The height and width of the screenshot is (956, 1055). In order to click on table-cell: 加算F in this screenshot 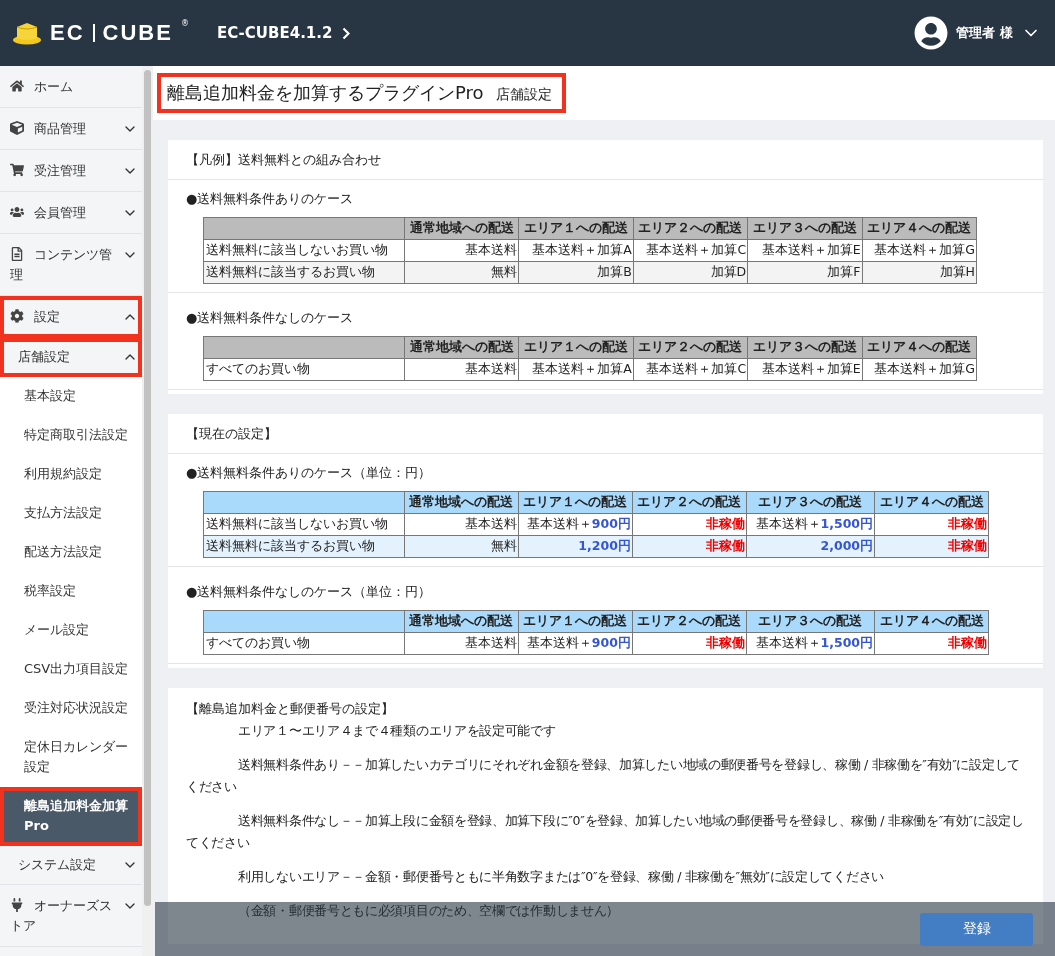, I will do `click(805, 272)`.